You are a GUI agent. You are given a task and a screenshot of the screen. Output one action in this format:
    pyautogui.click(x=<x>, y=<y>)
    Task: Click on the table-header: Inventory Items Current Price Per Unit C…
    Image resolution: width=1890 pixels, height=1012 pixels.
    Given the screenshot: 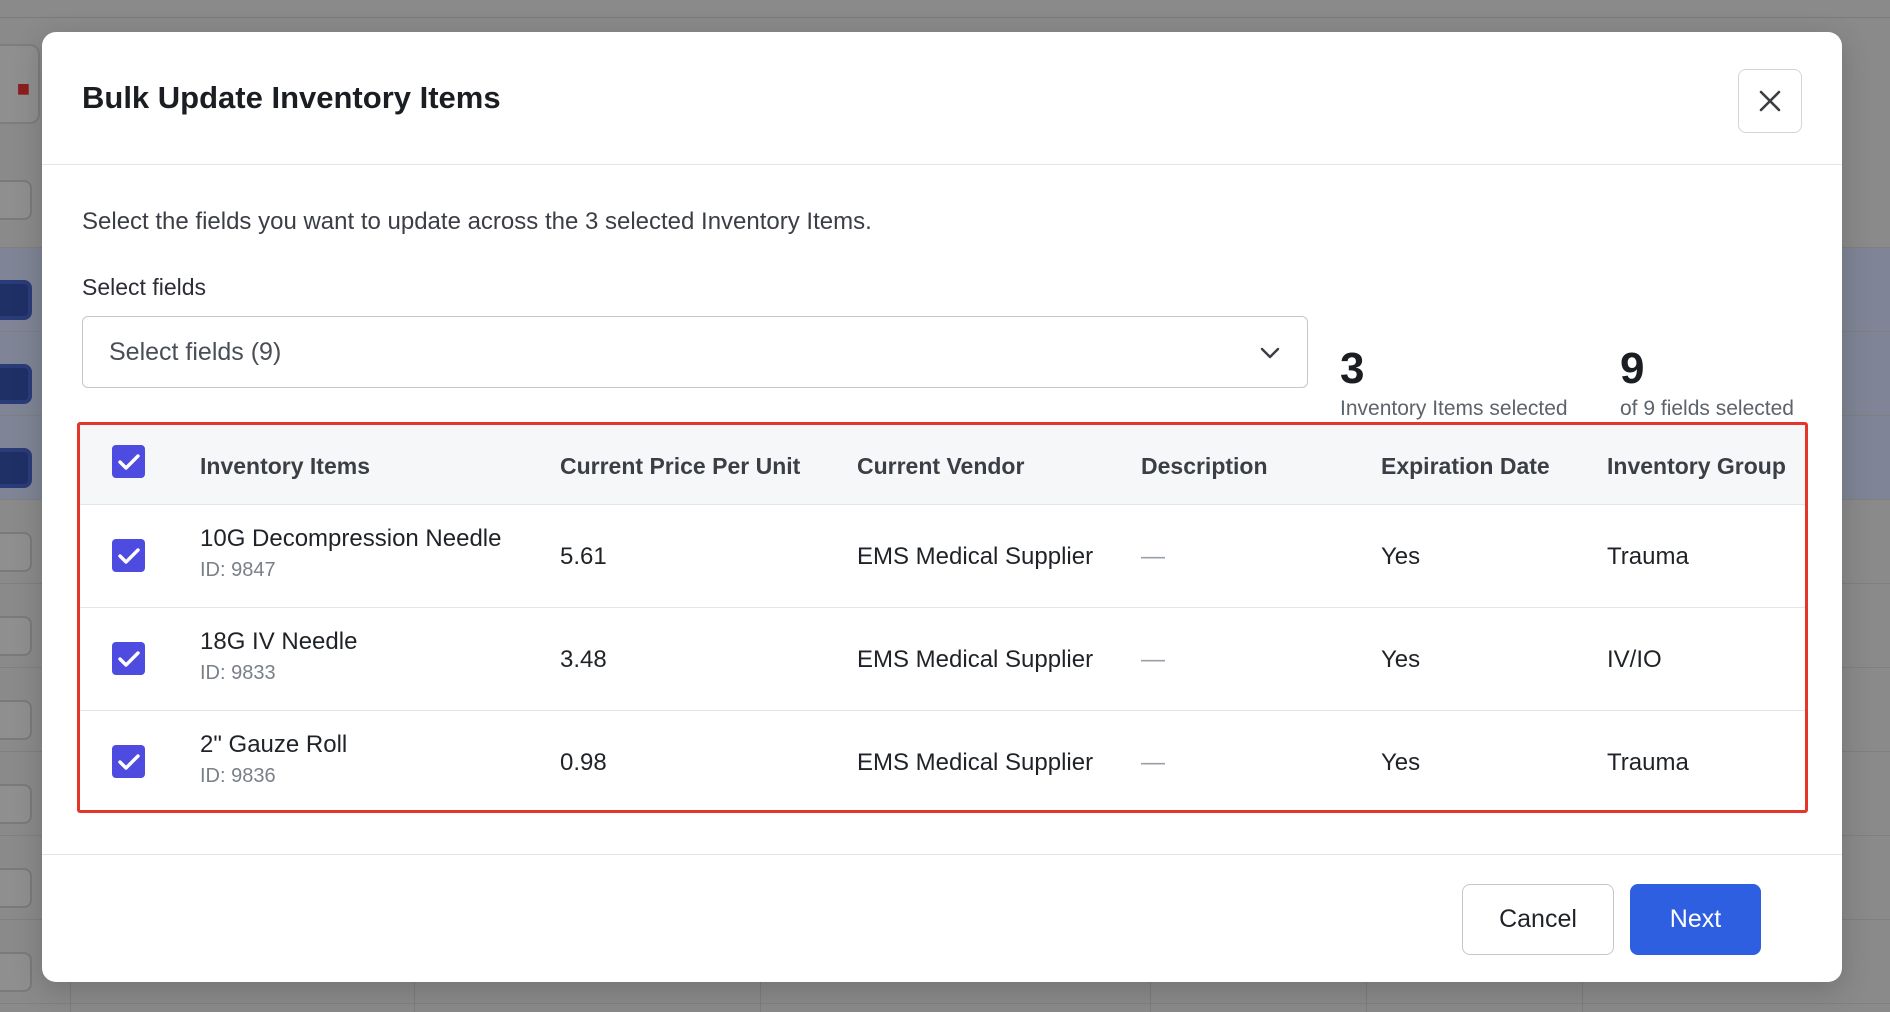 What is the action you would take?
    pyautogui.click(x=942, y=465)
    